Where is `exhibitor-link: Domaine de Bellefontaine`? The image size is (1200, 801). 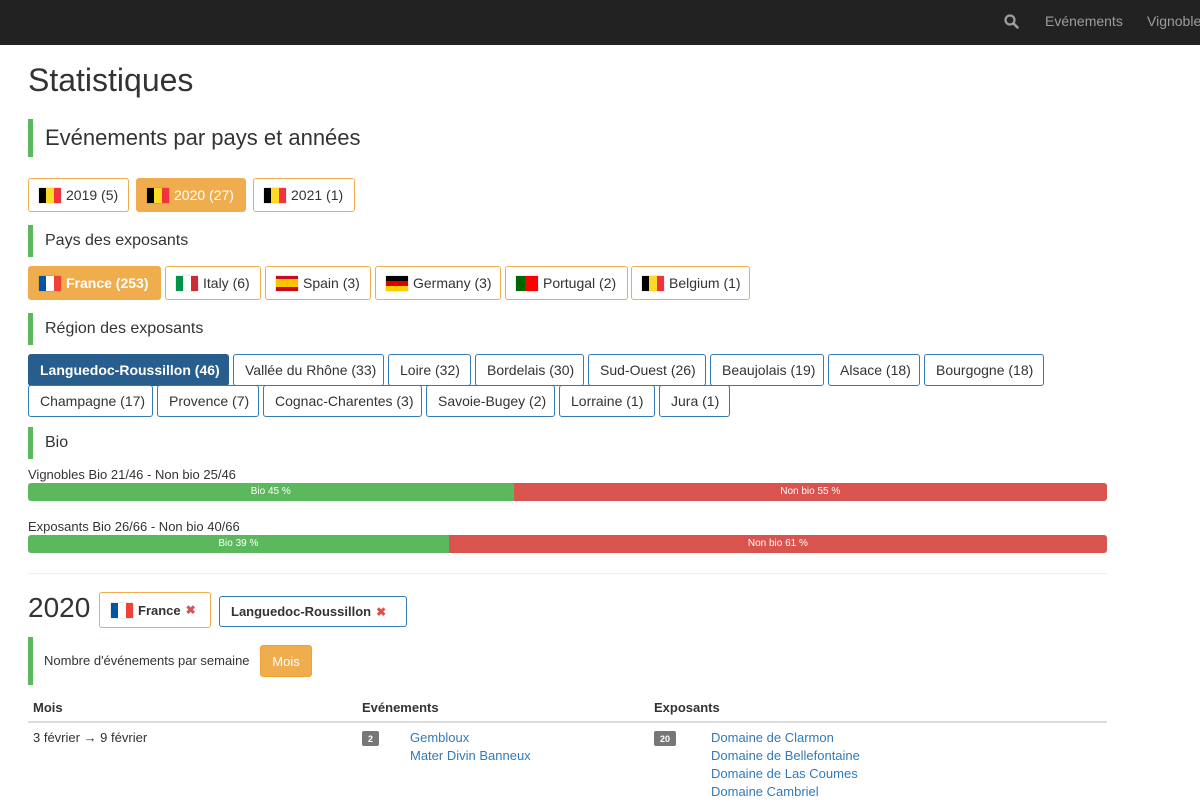 exhibitor-link: Domaine de Bellefontaine is located at coordinates (785, 755).